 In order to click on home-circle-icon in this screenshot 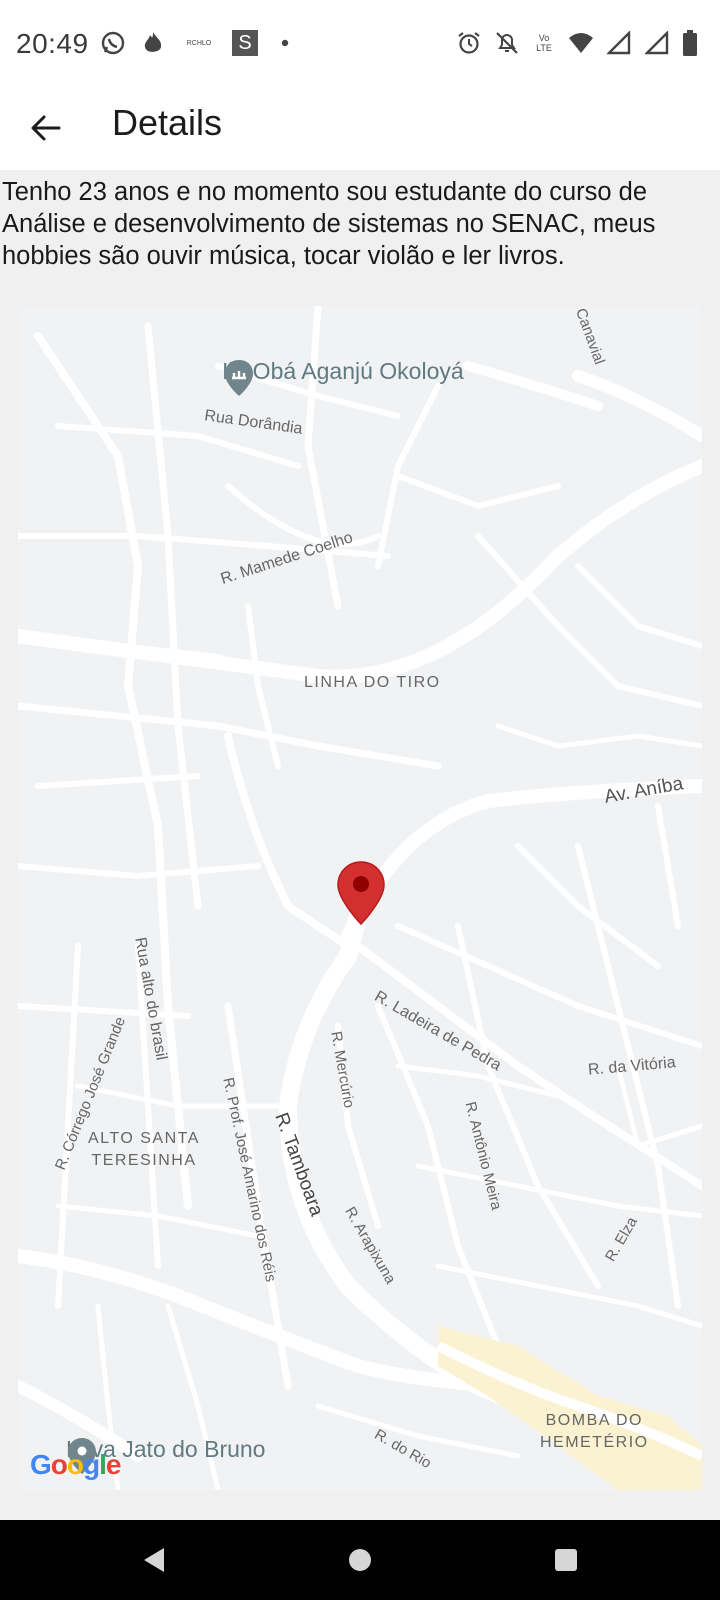, I will do `click(360, 1560)`.